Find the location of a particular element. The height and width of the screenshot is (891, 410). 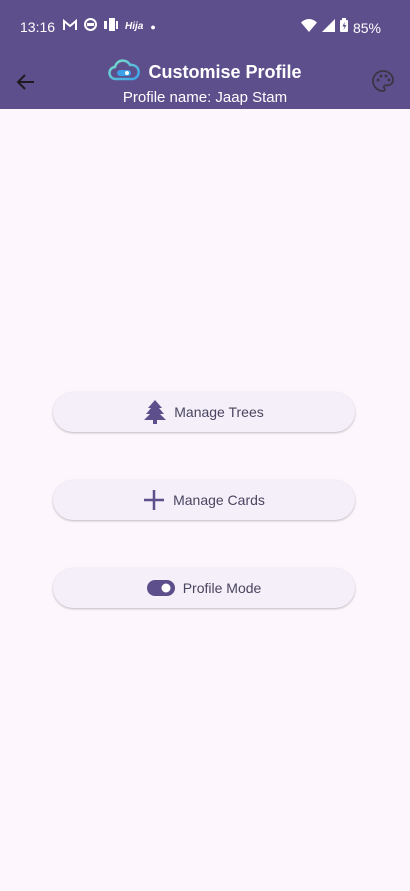

wifi-icon is located at coordinates (308, 27).